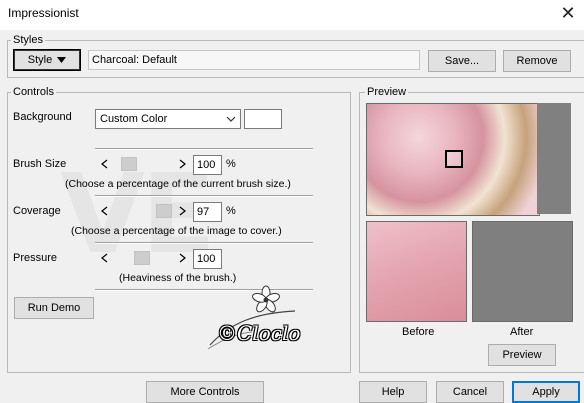 The height and width of the screenshot is (403, 584). What do you see at coordinates (164, 211) in the screenshot?
I see `coverage-slider-thumb` at bounding box center [164, 211].